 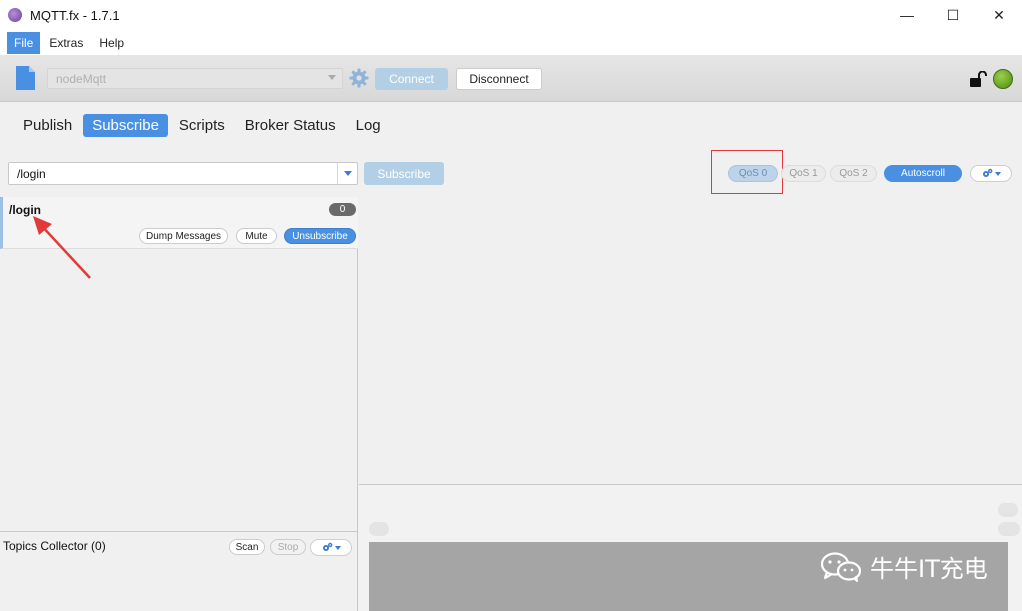 I want to click on combo-separator, so click(x=337, y=173).